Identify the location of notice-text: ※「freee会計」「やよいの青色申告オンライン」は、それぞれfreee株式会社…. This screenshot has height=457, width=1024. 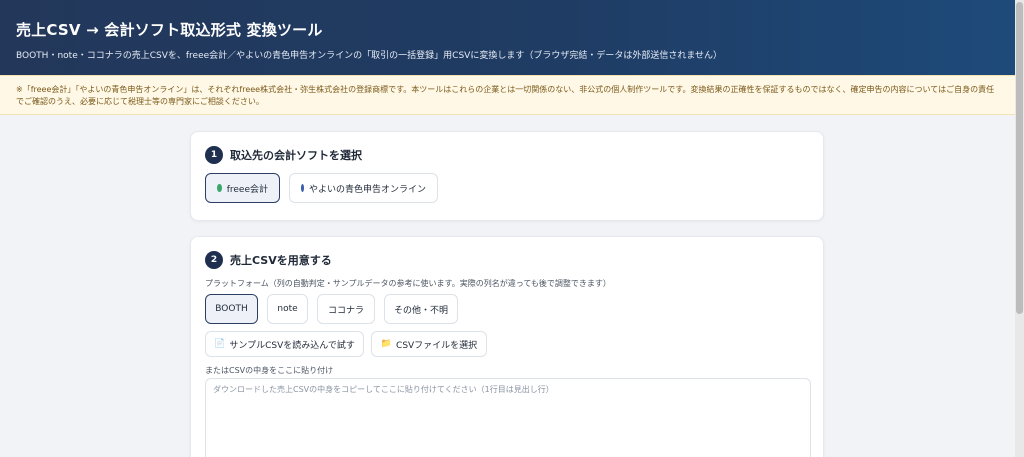
(505, 95).